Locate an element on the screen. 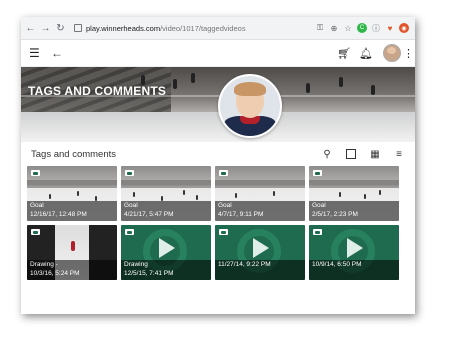 Image resolution: width=459 pixels, height=354 pixels. square-view-icon is located at coordinates (351, 154).